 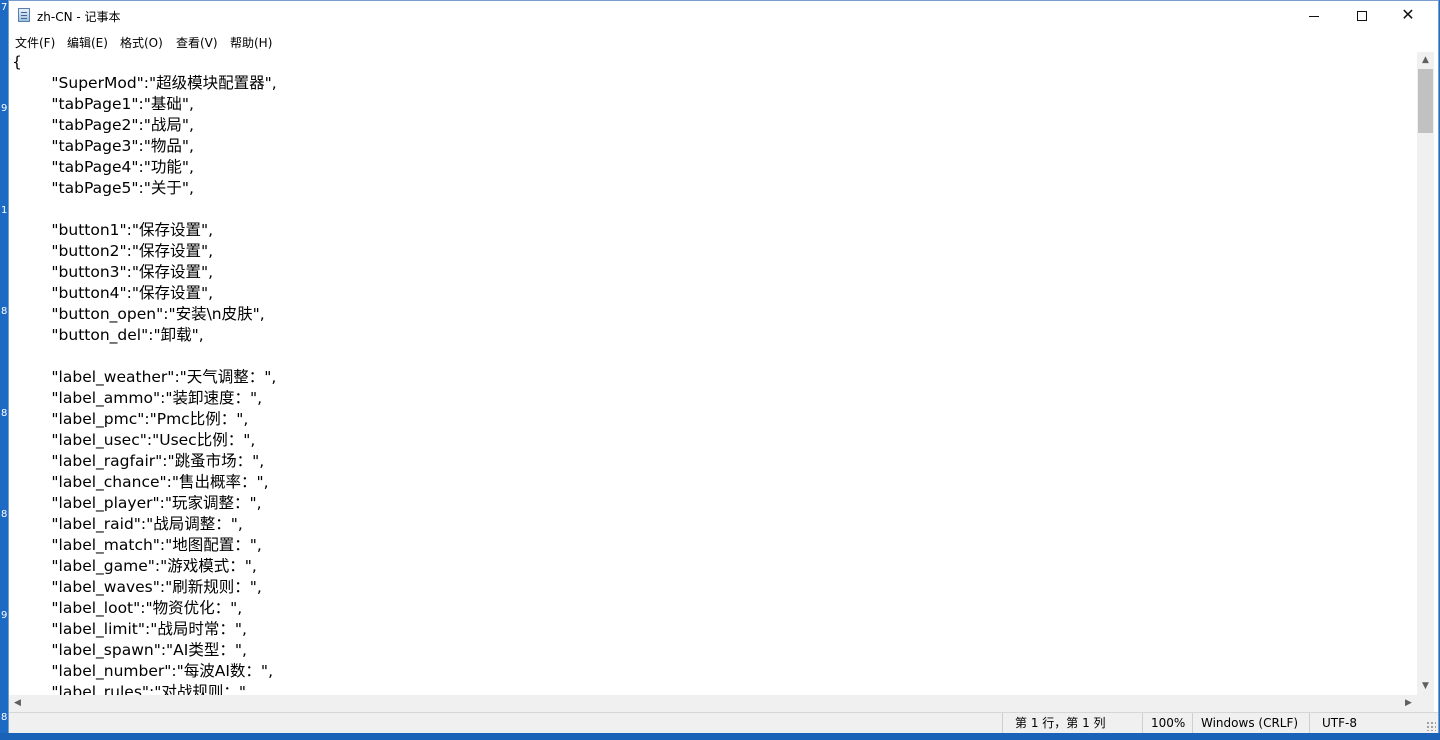 What do you see at coordinates (251, 42) in the screenshot?
I see `menu-help: 帮助(H)` at bounding box center [251, 42].